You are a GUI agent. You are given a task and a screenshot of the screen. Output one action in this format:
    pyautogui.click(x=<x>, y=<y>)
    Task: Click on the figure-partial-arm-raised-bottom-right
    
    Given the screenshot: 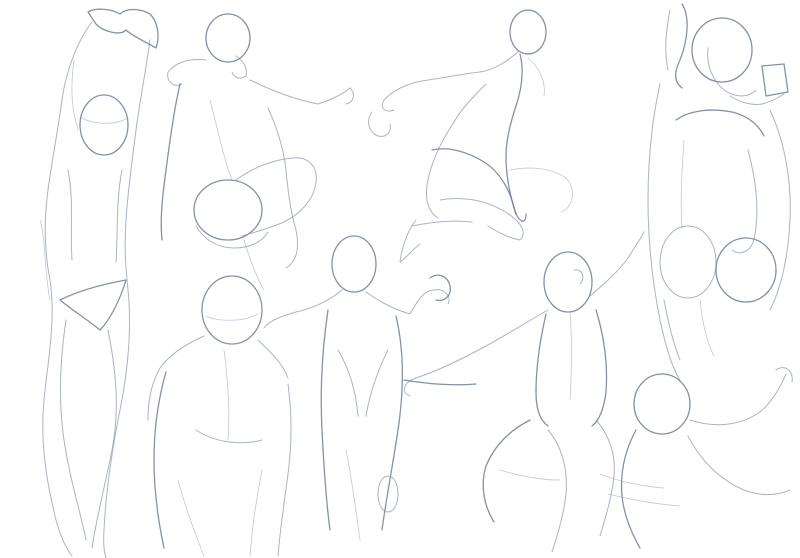 What is the action you would take?
    pyautogui.click(x=696, y=458)
    